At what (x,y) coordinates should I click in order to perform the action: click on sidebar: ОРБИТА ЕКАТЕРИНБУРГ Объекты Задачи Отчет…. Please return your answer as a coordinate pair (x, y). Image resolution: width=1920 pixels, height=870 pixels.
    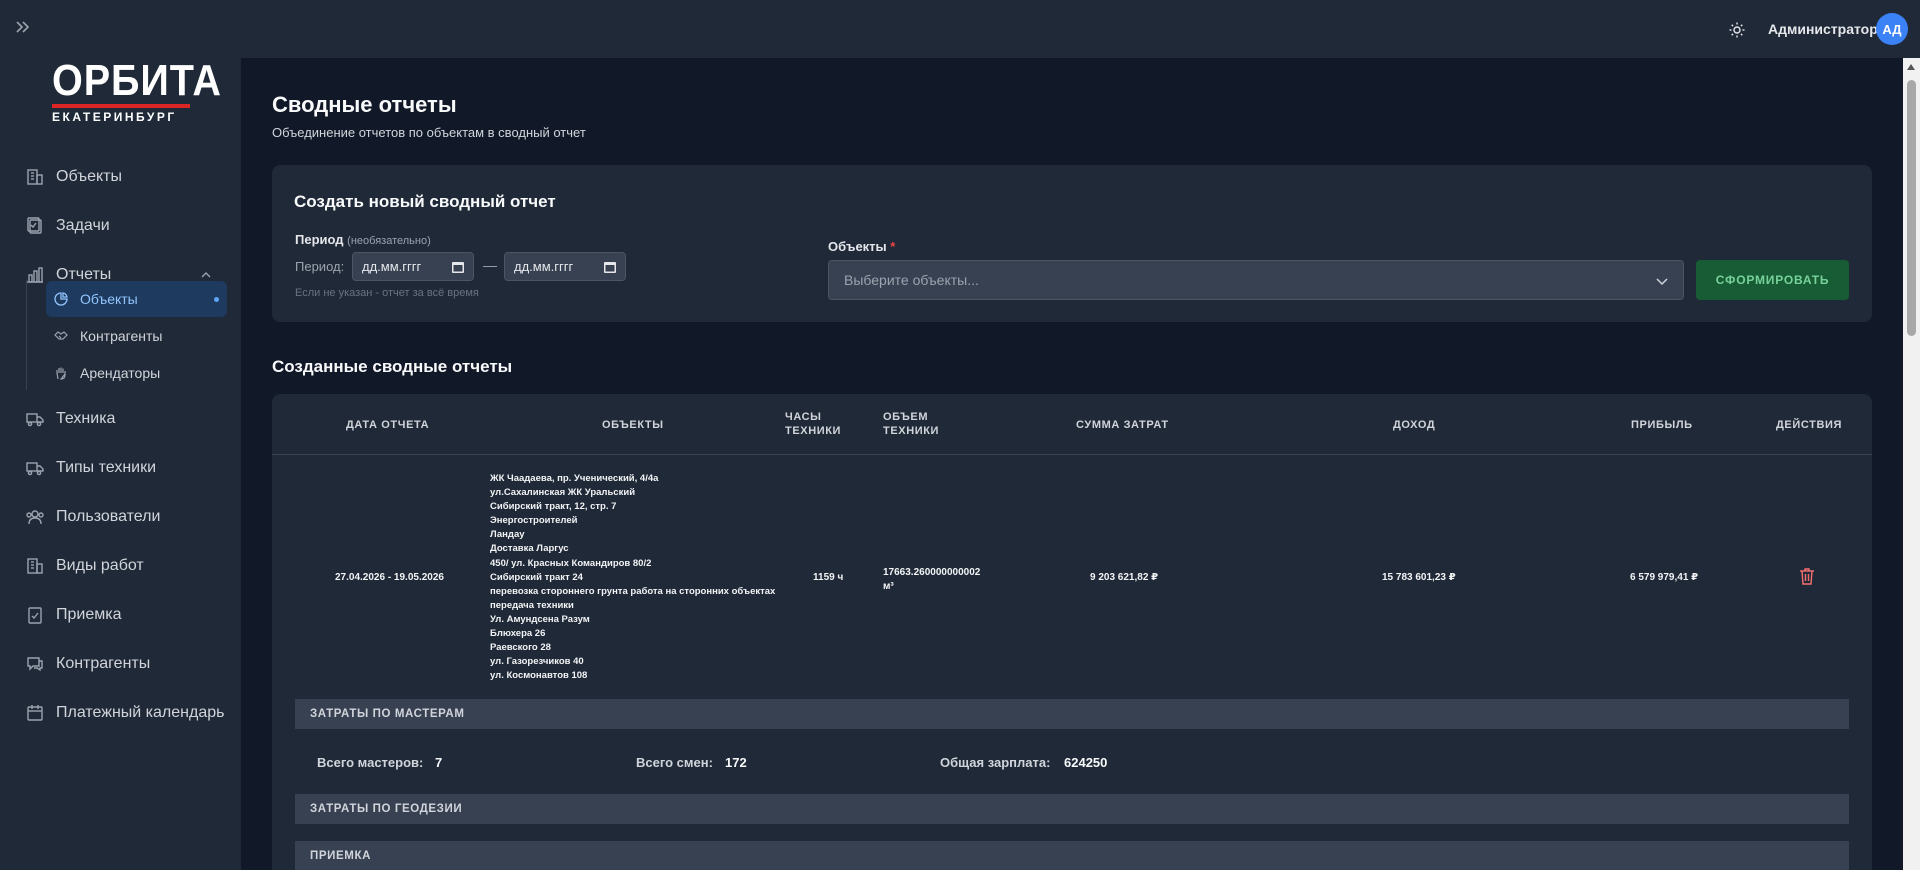
    Looking at the image, I should click on (120, 464).